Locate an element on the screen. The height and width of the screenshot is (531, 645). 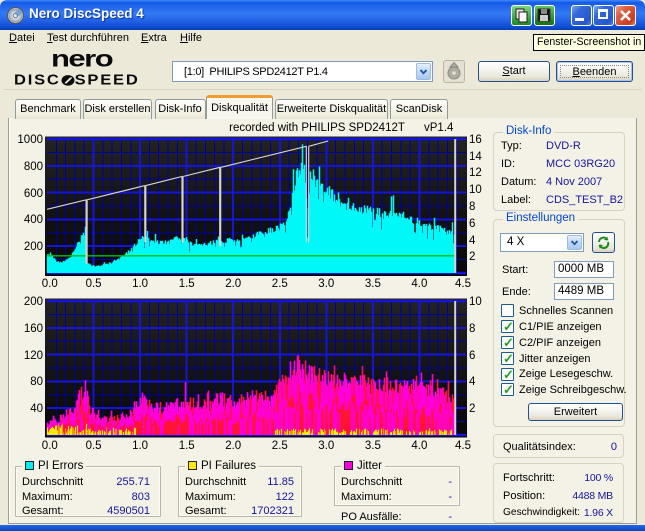
svg-text: 600 is located at coordinates (33, 194).